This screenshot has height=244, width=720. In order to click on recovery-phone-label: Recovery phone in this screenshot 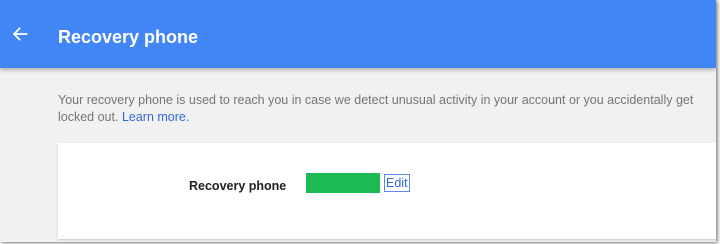, I will do `click(238, 186)`.